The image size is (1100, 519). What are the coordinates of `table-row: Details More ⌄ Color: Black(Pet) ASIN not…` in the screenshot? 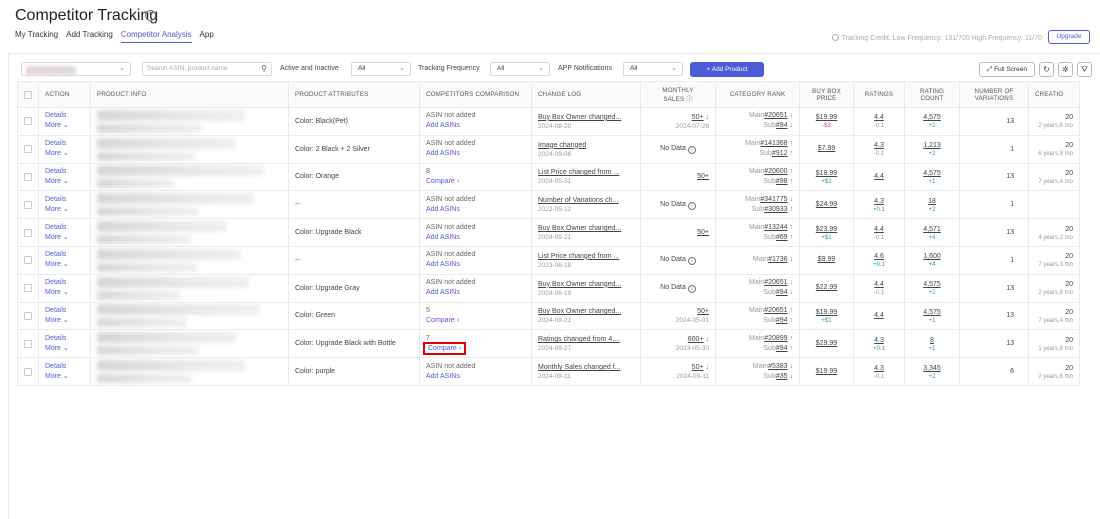 It's located at (548, 121).